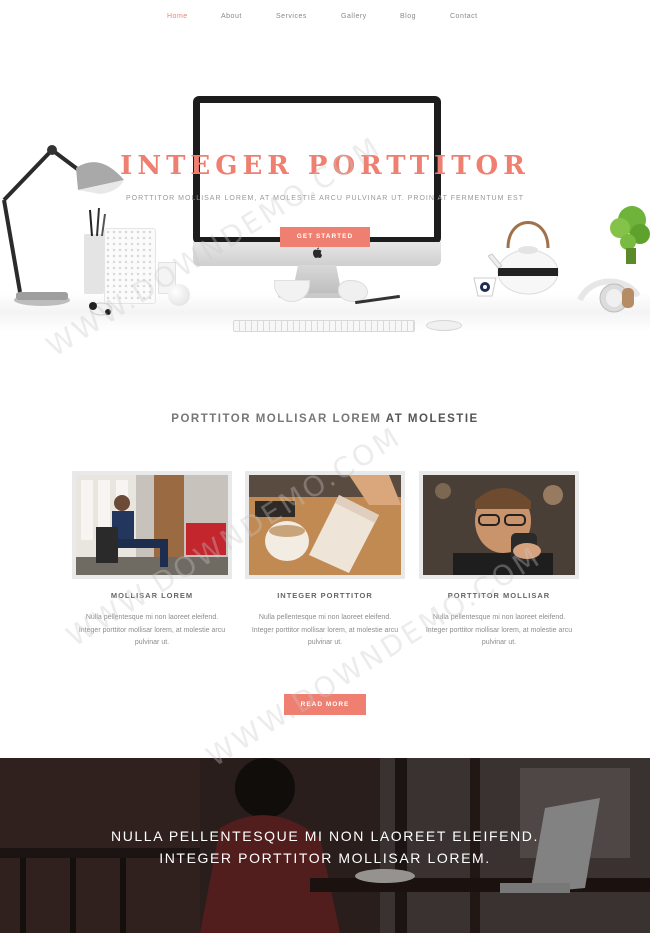 The width and height of the screenshot is (650, 933). Describe the element at coordinates (485, 287) in the screenshot. I see `teacup-image` at that location.